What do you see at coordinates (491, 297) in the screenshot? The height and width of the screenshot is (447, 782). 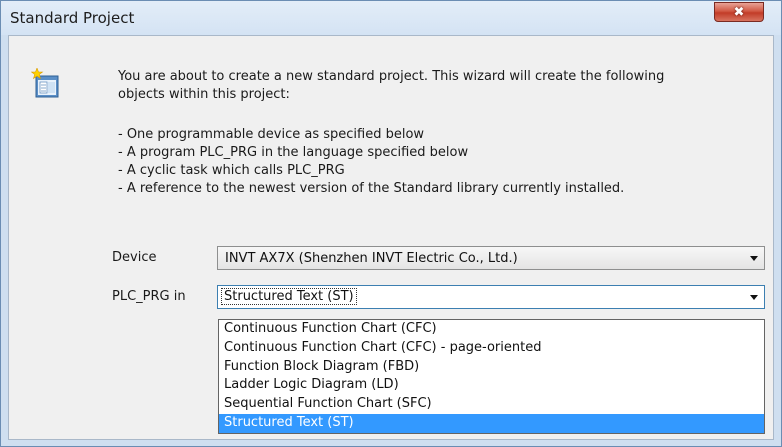 I see `plc-prg-language-select: Structured Text (ST)` at bounding box center [491, 297].